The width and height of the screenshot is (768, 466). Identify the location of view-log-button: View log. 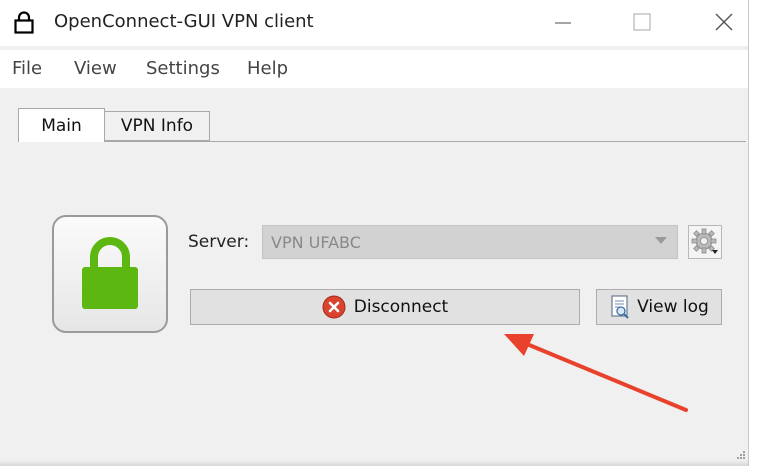
(659, 307).